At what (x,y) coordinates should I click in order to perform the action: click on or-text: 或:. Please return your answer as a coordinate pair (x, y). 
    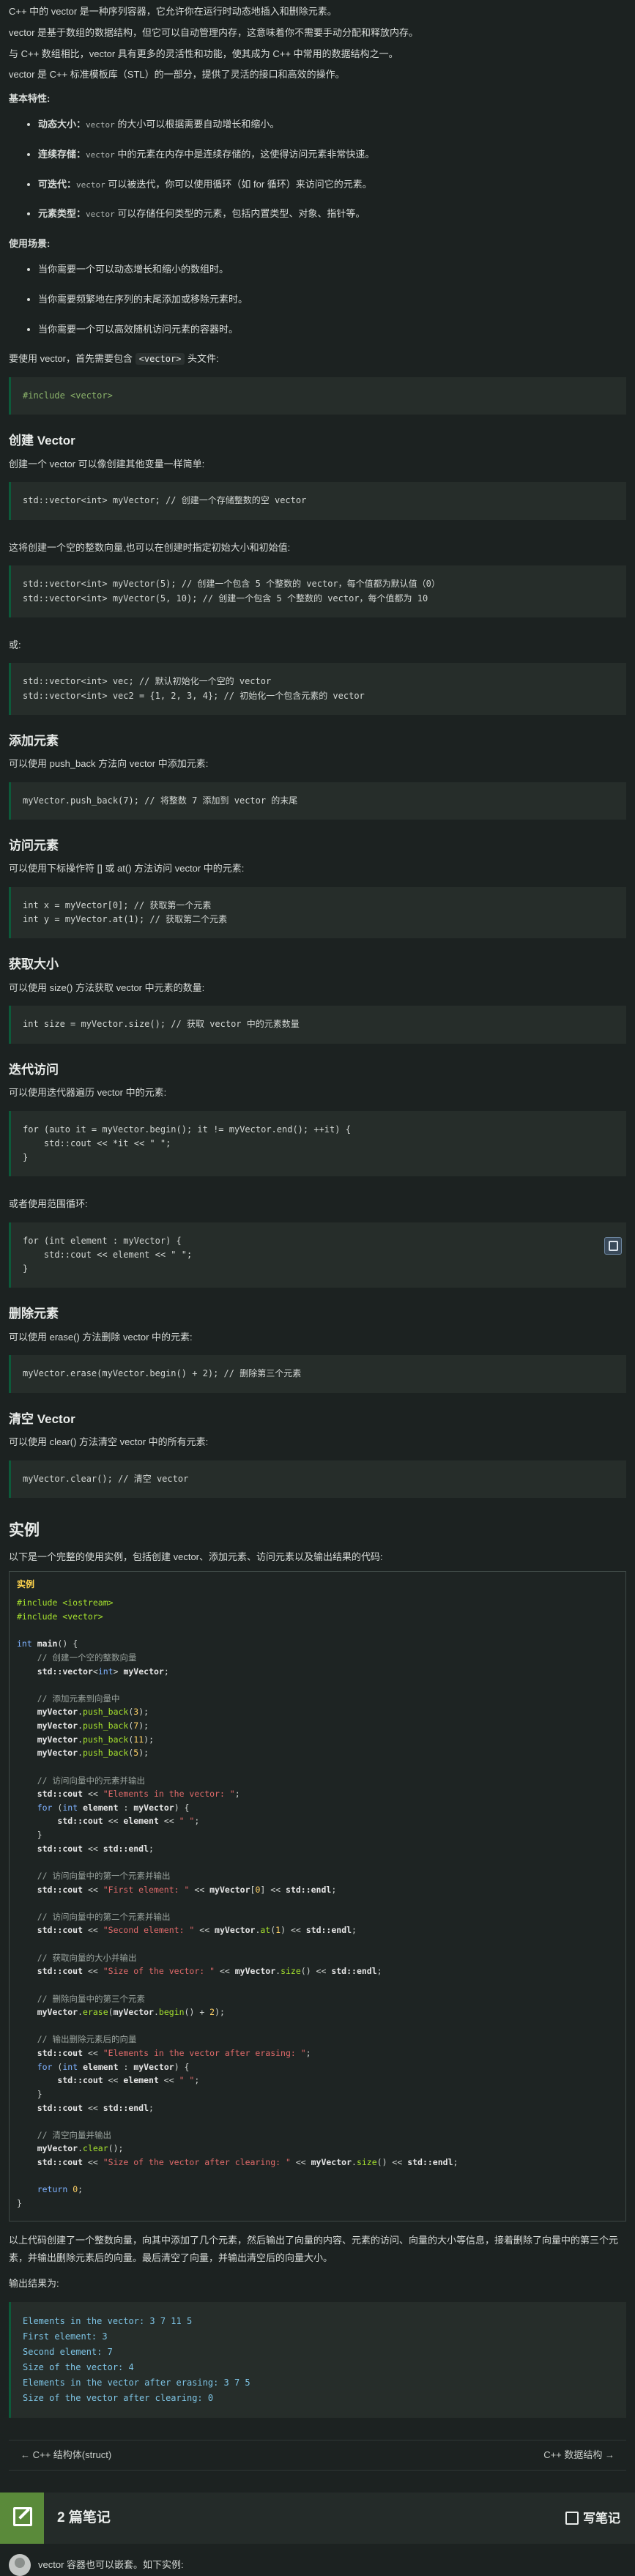
    Looking at the image, I should click on (15, 644).